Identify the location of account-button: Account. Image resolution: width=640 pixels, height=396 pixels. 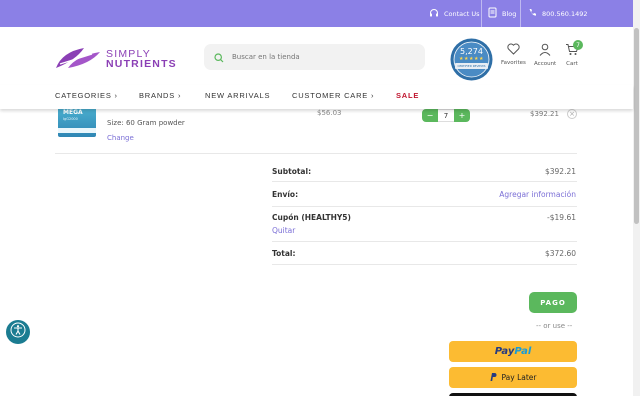
(545, 55).